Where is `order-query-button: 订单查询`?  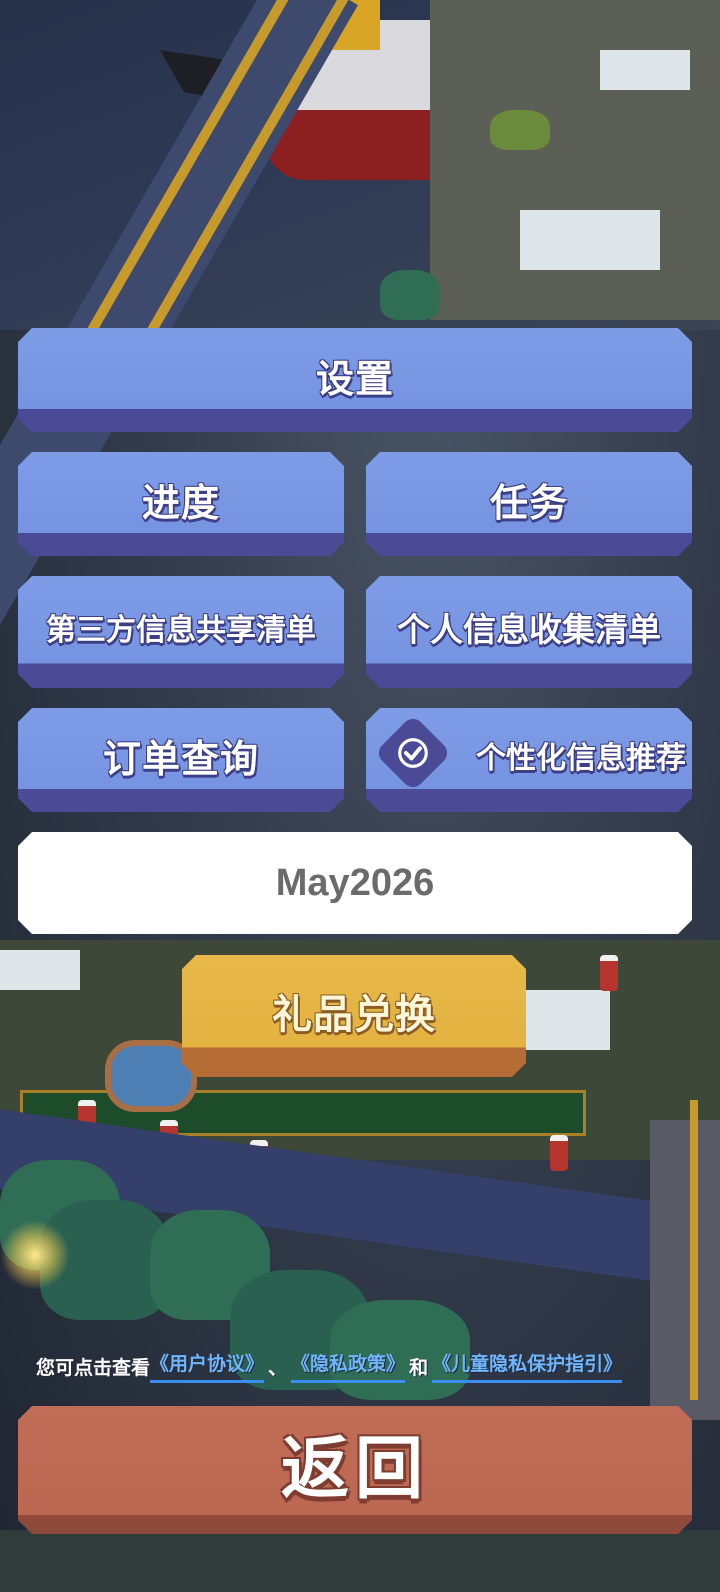 order-query-button: 订单查询 is located at coordinates (181, 760).